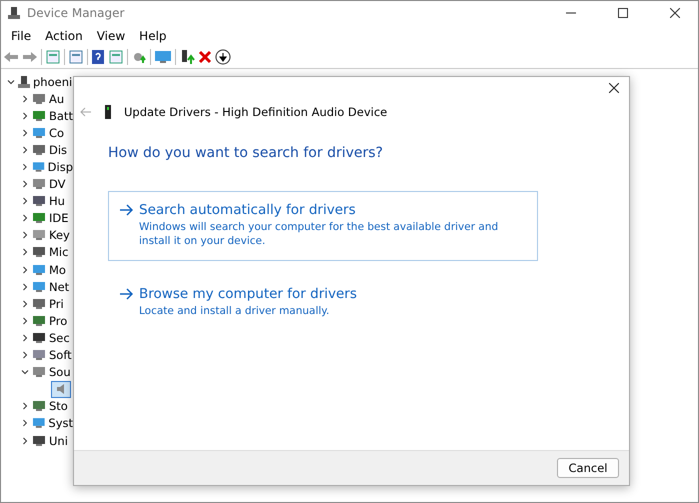 This screenshot has width=699, height=503. What do you see at coordinates (57, 201) in the screenshot?
I see `tree-item: Hu` at bounding box center [57, 201].